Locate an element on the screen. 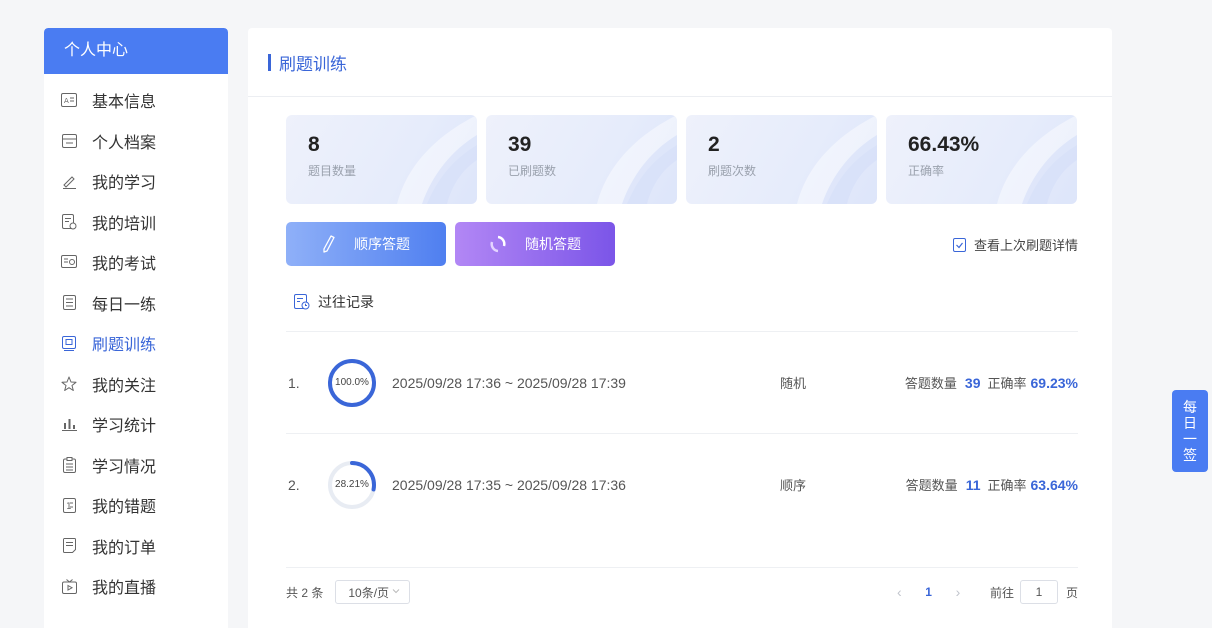 The height and width of the screenshot is (628, 1212). practice-icon is located at coordinates (69, 343).